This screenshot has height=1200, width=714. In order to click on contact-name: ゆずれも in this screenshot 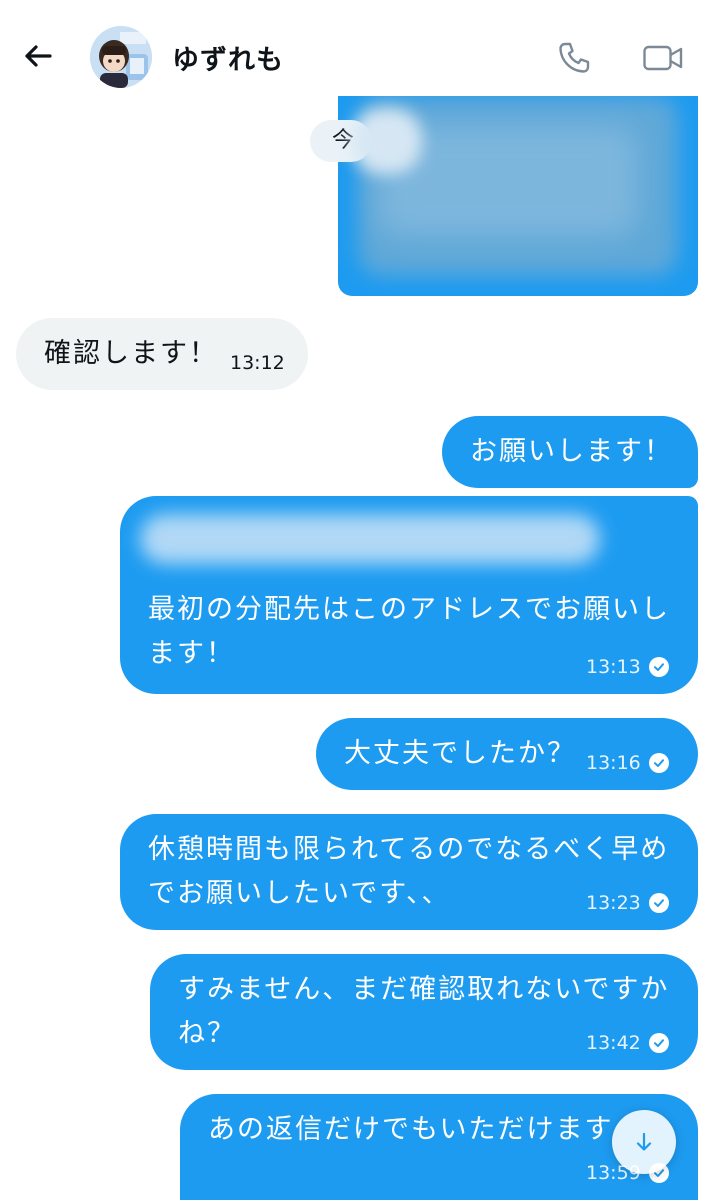, I will do `click(228, 57)`.